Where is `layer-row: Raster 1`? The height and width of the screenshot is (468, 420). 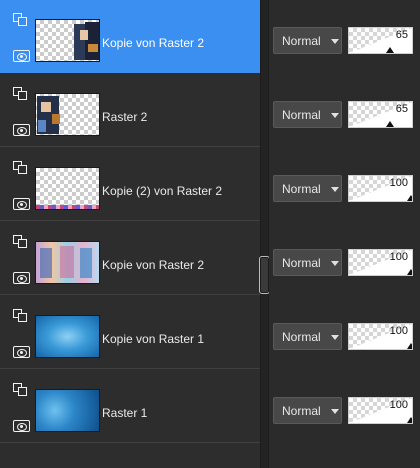
layer-row: Raster 1 is located at coordinates (130, 406).